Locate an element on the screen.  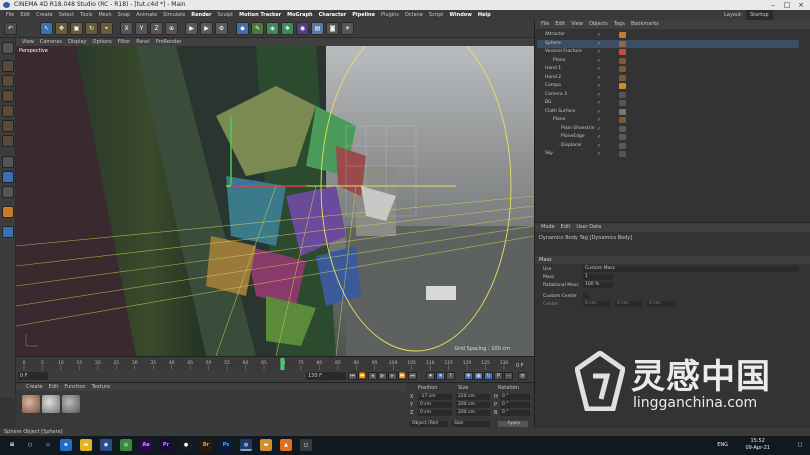
attribute-menu-edit: Edit is located at coordinates (566, 227).